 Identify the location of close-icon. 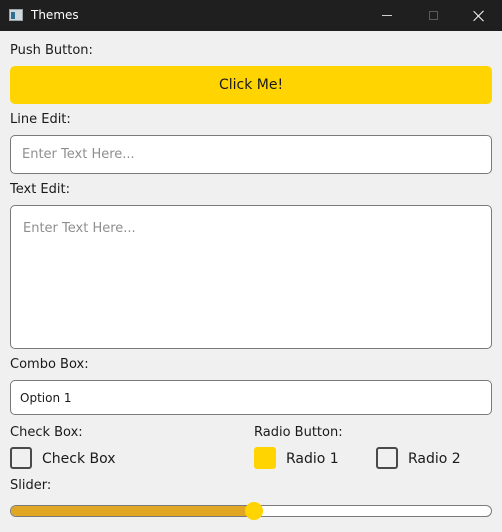
(479, 16).